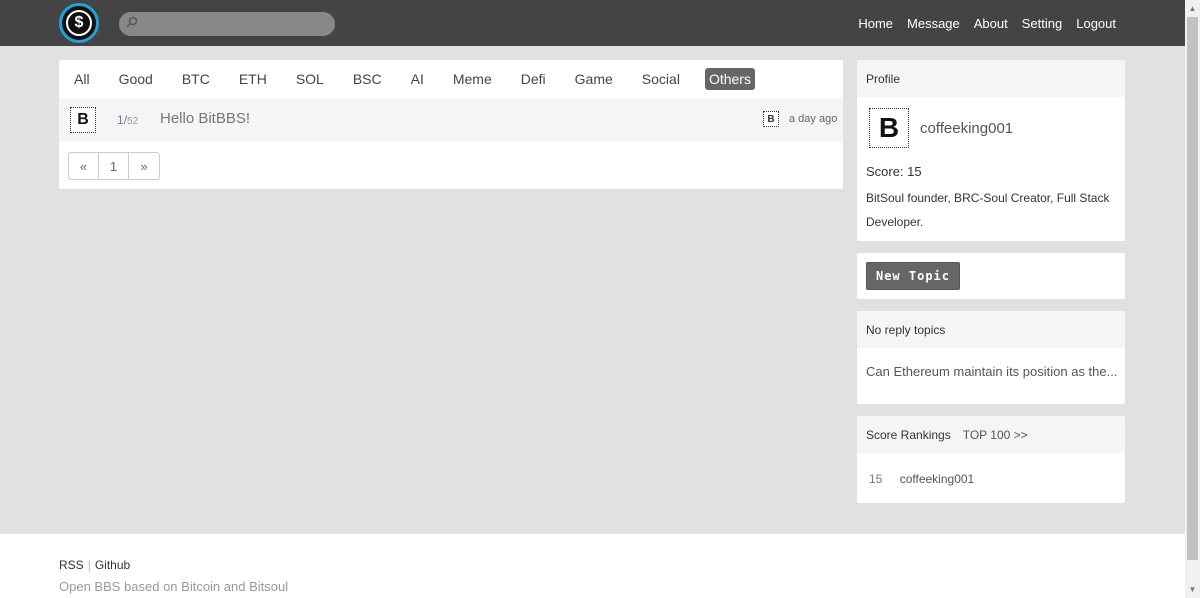 This screenshot has width=1200, height=598. I want to click on nav-message: Message, so click(933, 23).